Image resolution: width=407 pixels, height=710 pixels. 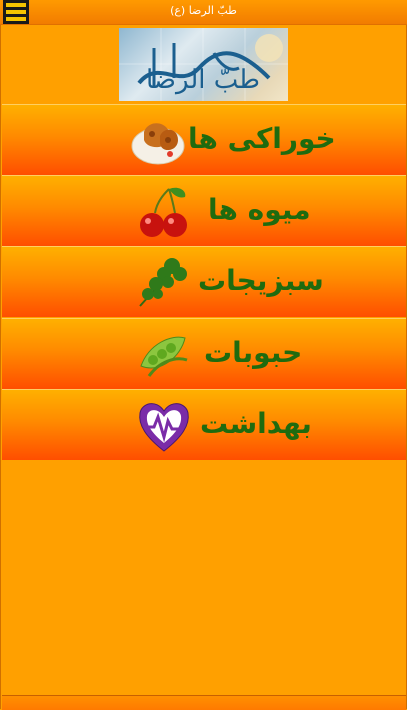 What do you see at coordinates (0, 366) in the screenshot?
I see `left-edge` at bounding box center [0, 366].